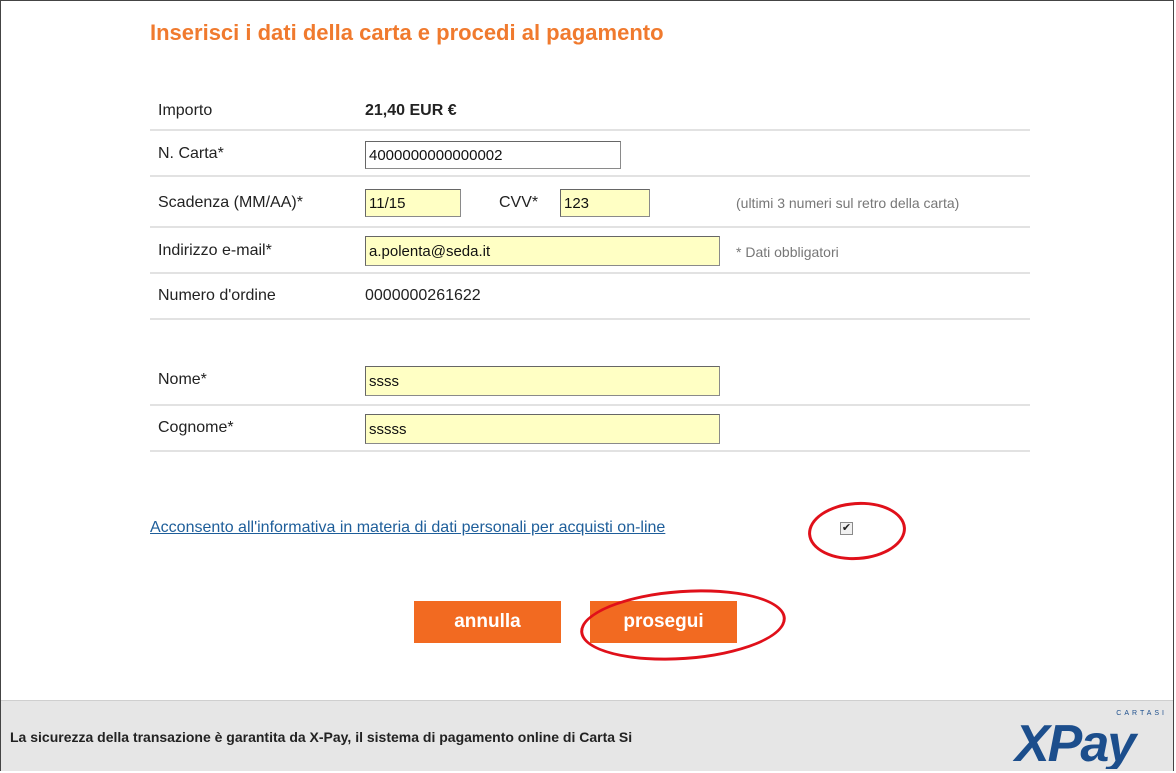 This screenshot has width=1176, height=773. I want to click on amount-value: 21,40 EUR €, so click(411, 110).